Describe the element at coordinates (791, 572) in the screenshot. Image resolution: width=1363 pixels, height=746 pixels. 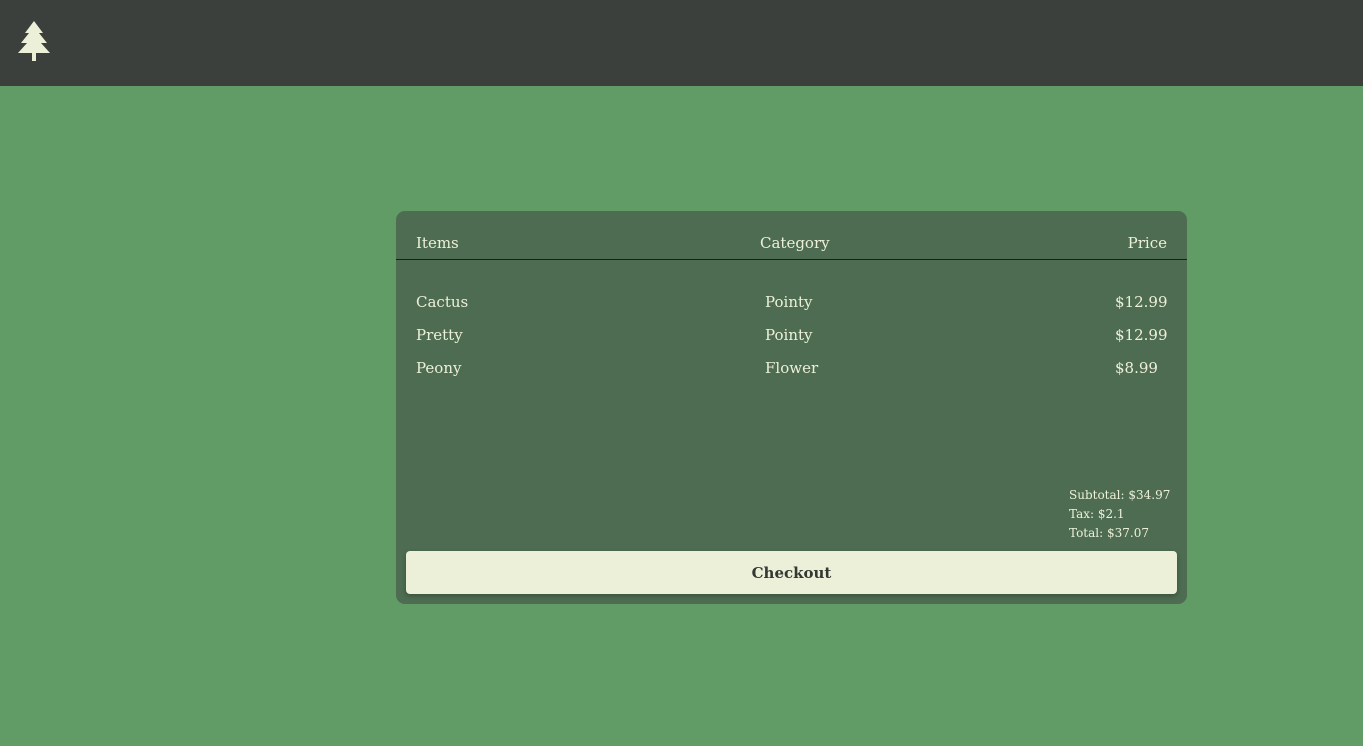
I see `checkout-button: Checkout` at that location.